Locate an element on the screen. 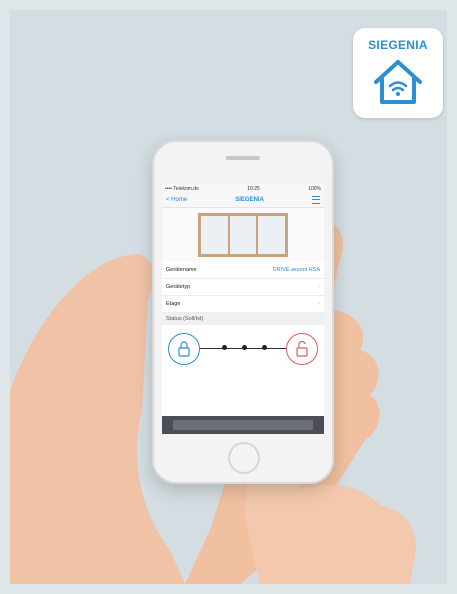  row-device-type: Gerätetyp › is located at coordinates (243, 287).